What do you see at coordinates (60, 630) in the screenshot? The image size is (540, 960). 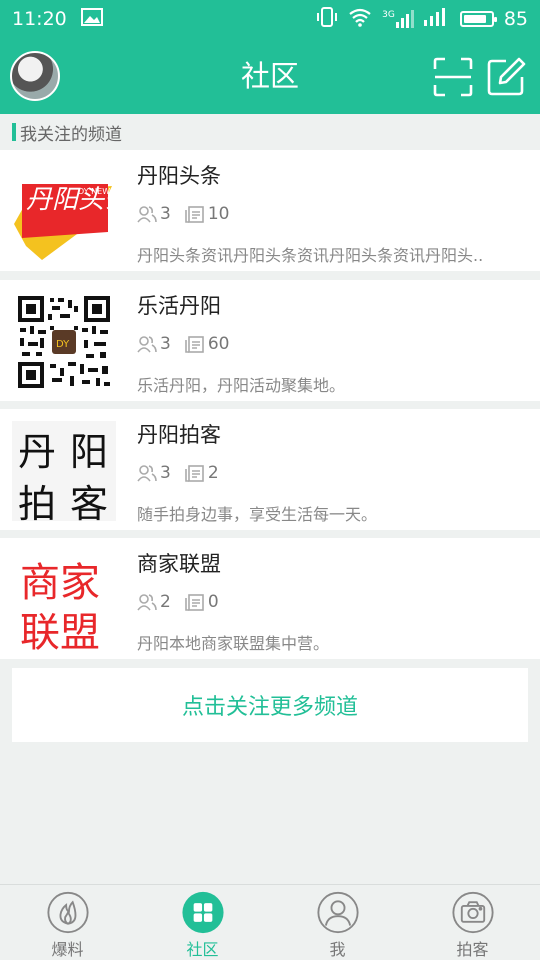 I see `logo-line: 联盟` at bounding box center [60, 630].